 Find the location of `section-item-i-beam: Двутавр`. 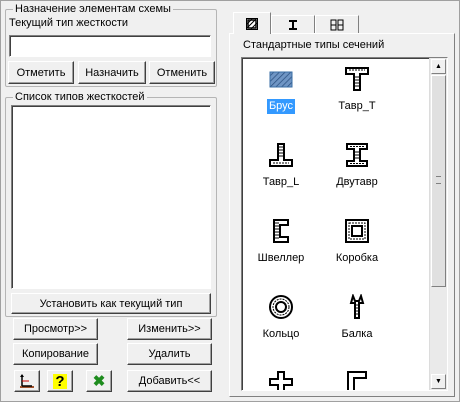

section-item-i-beam: Двутавр is located at coordinates (357, 166).